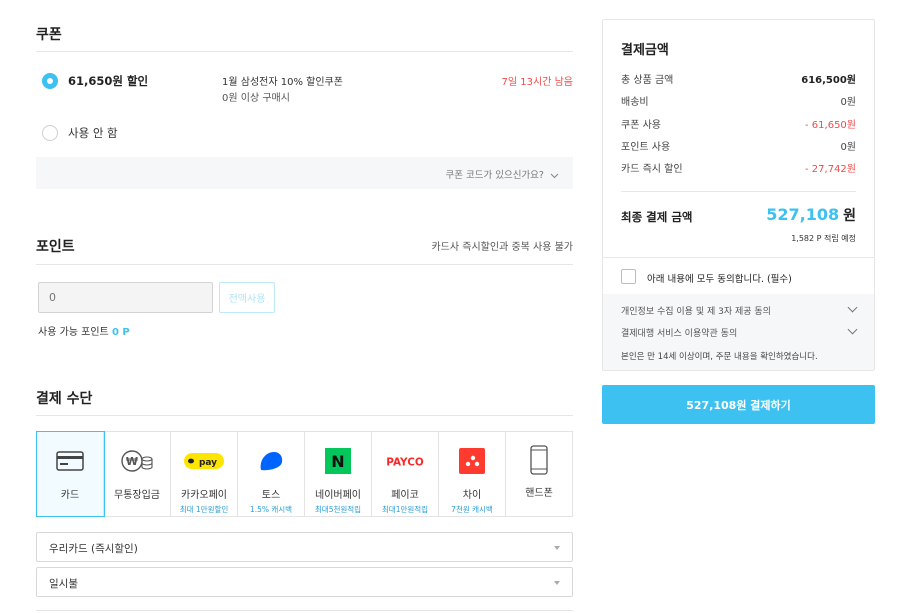  What do you see at coordinates (93, 133) in the screenshot?
I see `coupon-none-label: 사용 안 함` at bounding box center [93, 133].